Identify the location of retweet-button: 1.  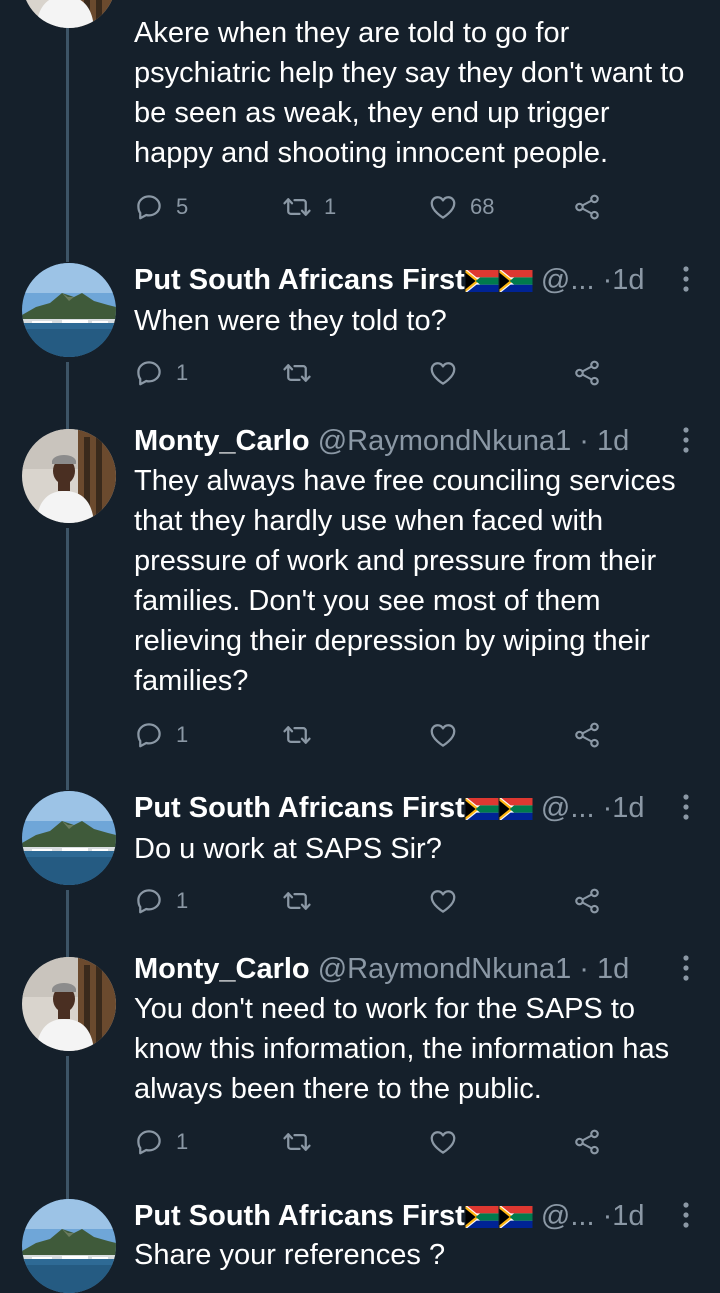
(309, 207).